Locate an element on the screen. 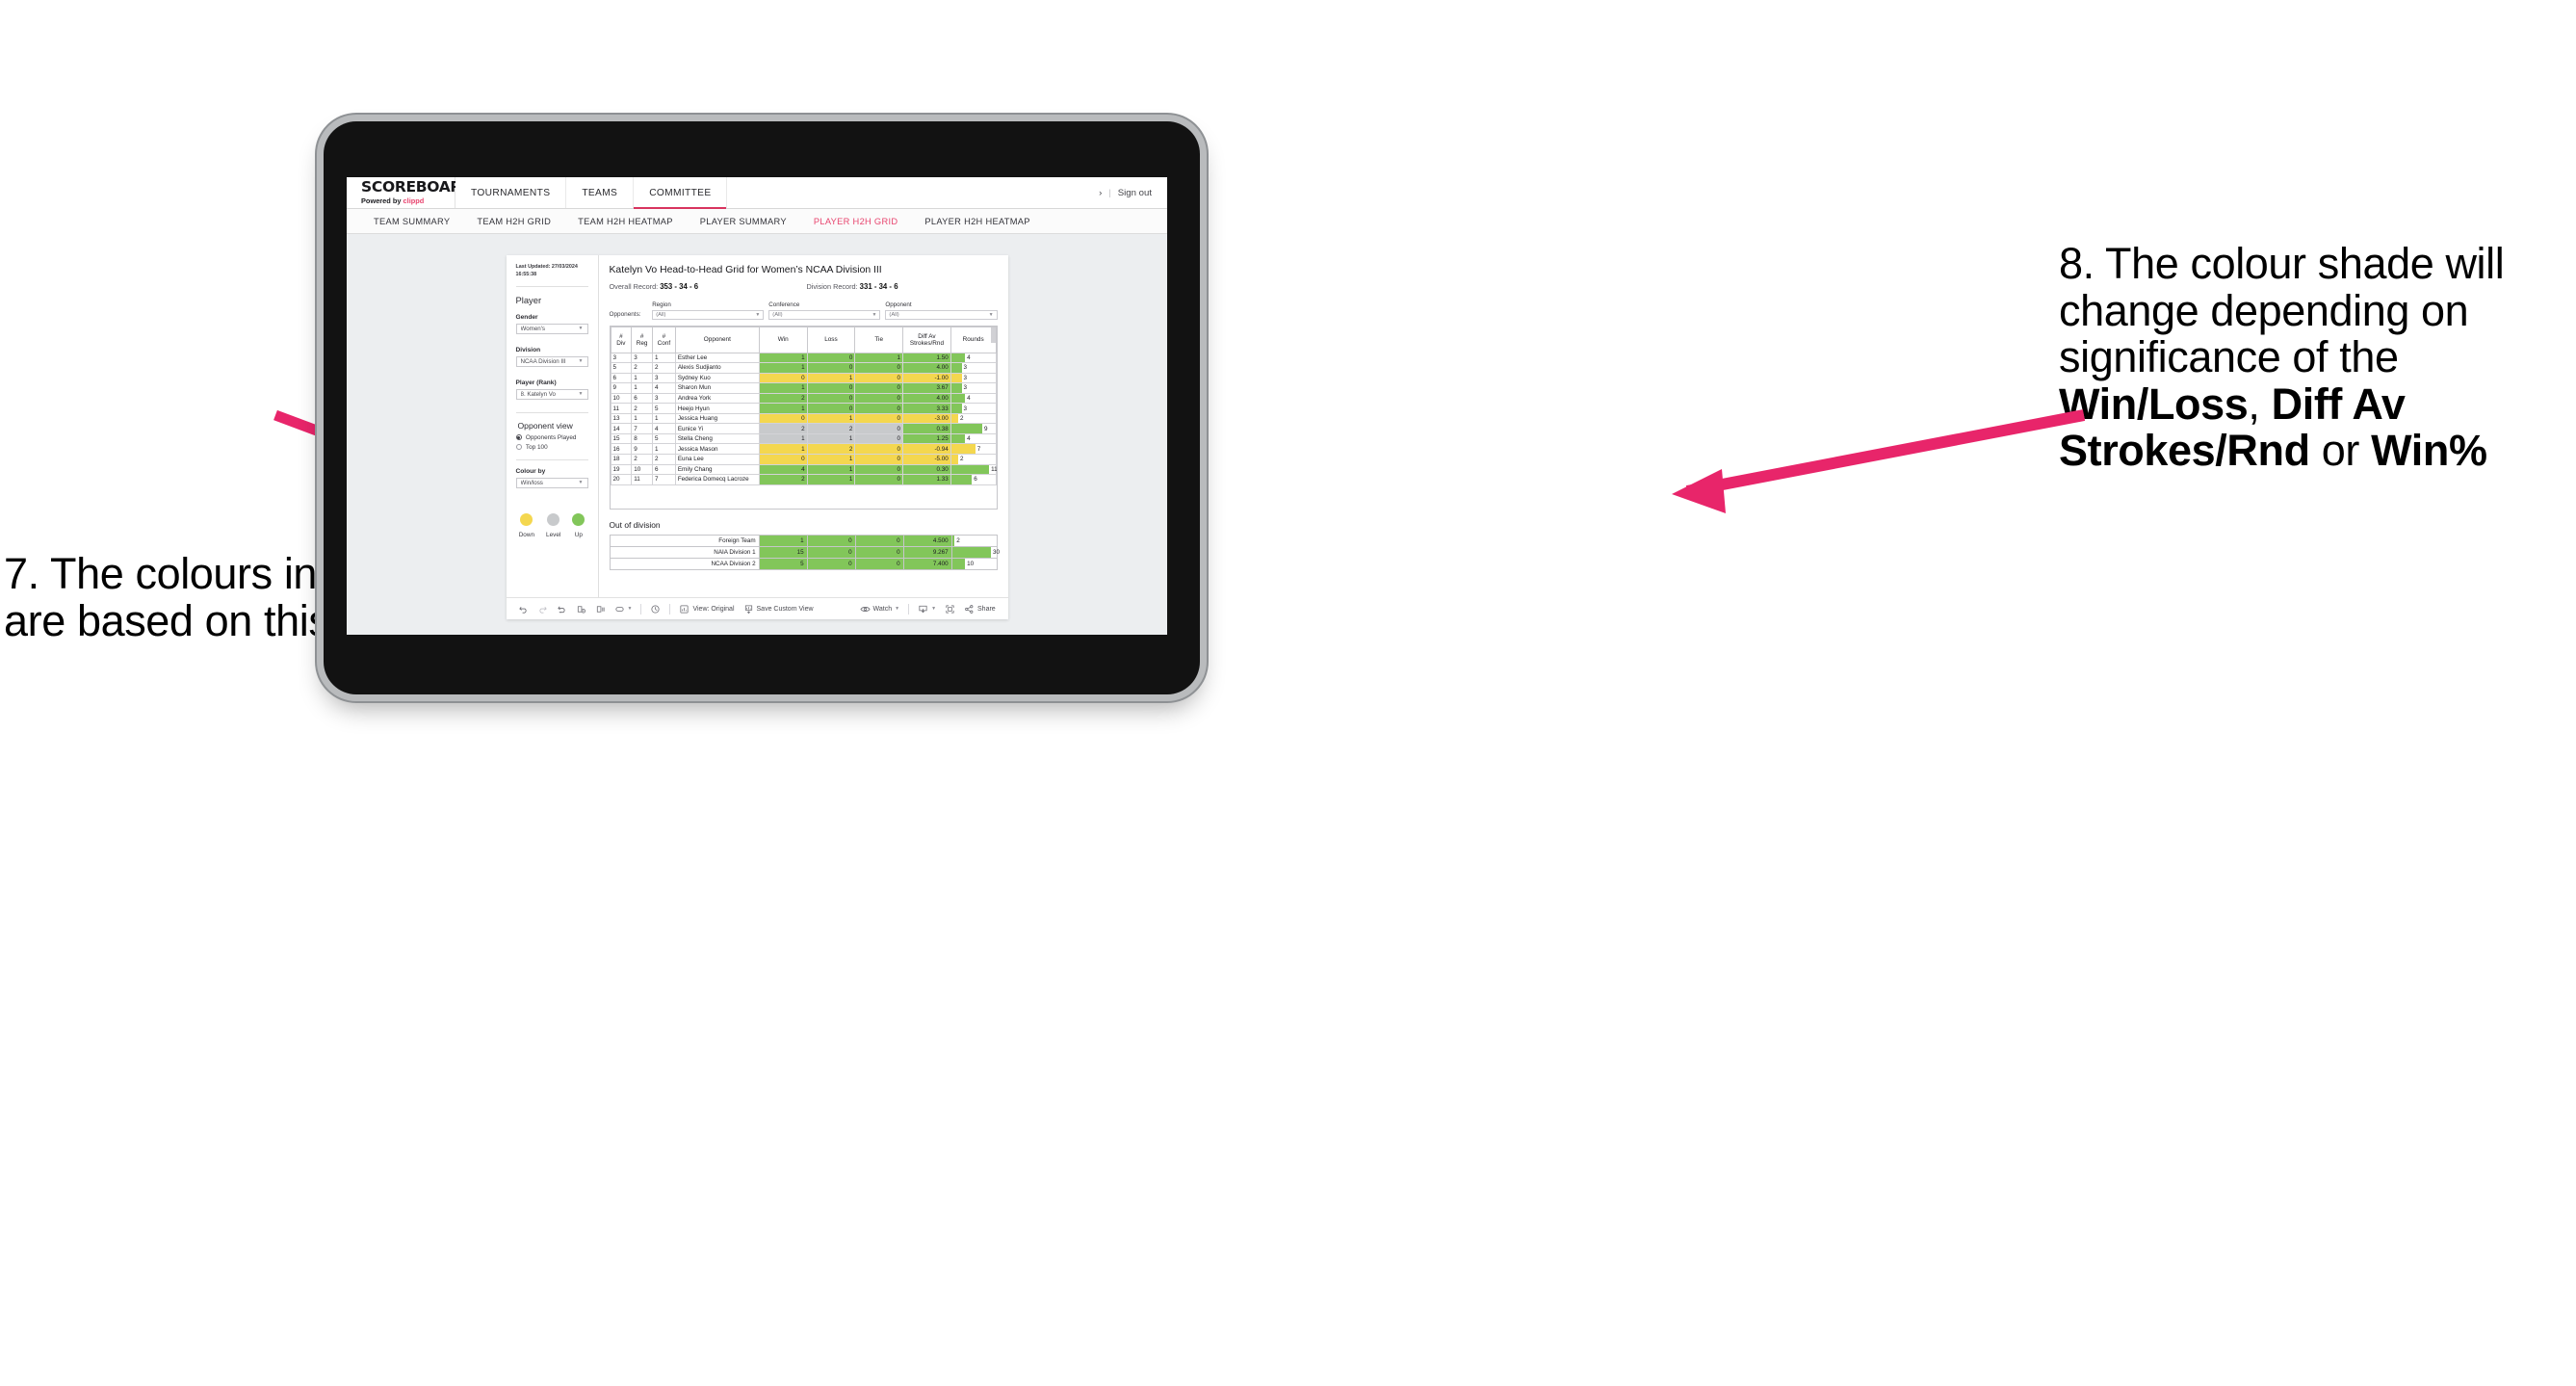 Image resolution: width=2576 pixels, height=1386 pixels. rounds-value: 10 is located at coordinates (971, 563).